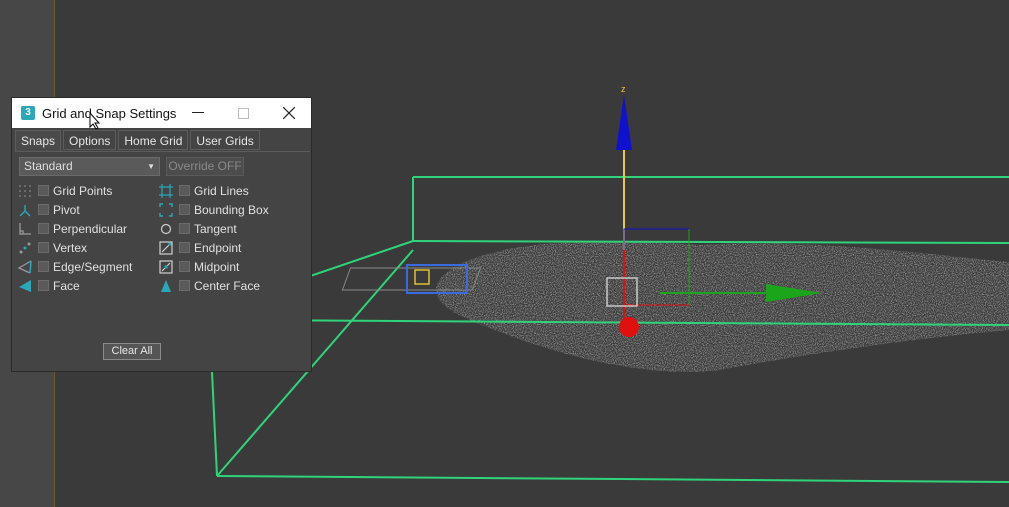 The image size is (1009, 507). I want to click on vertex-checkbox, so click(43, 247).